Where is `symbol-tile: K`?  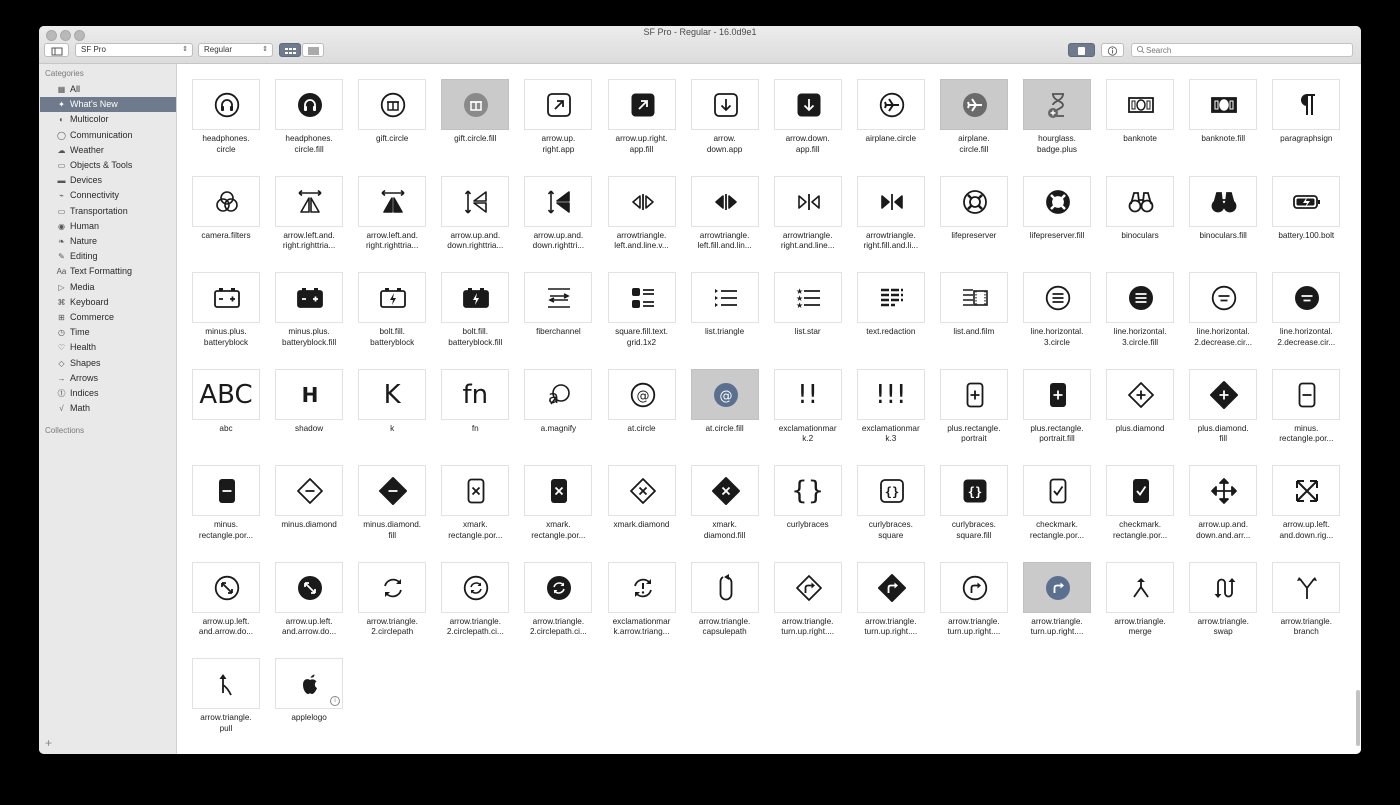 symbol-tile: K is located at coordinates (392, 394).